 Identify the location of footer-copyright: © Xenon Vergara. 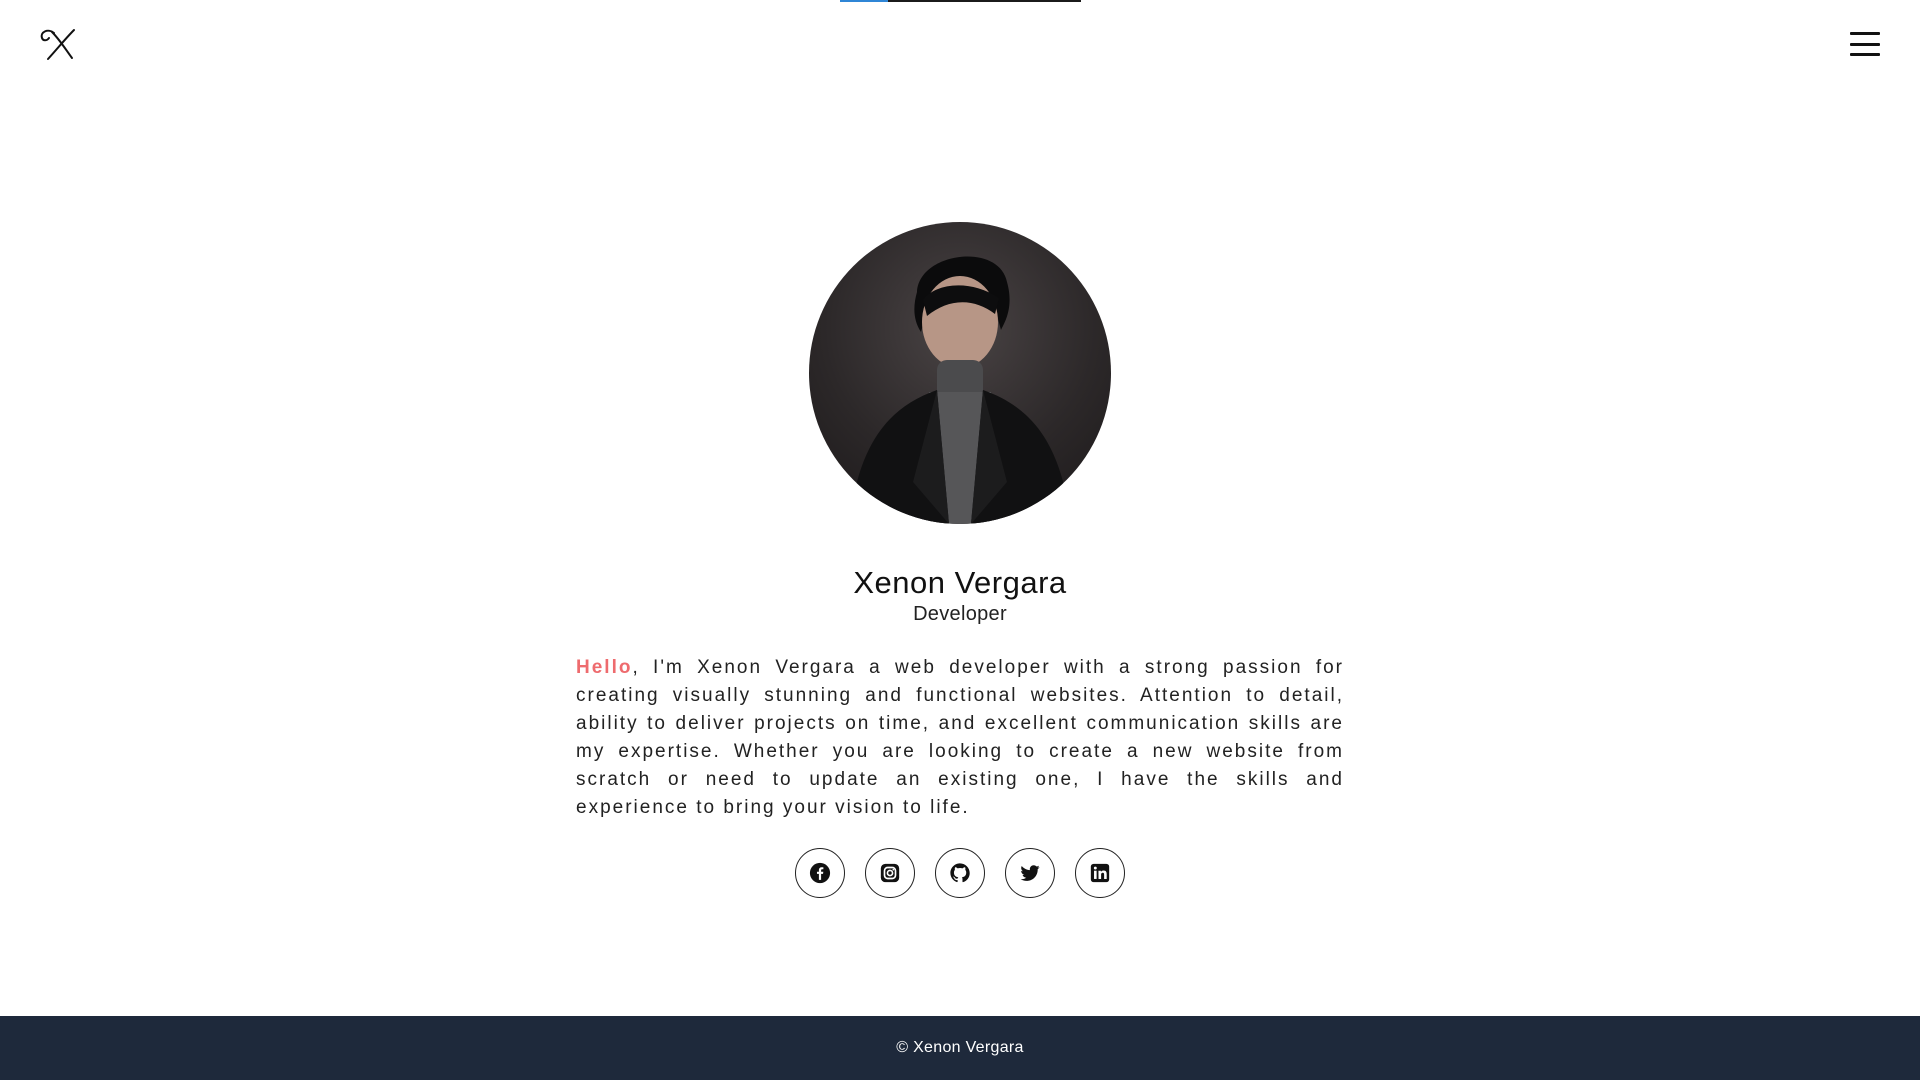
(960, 1047).